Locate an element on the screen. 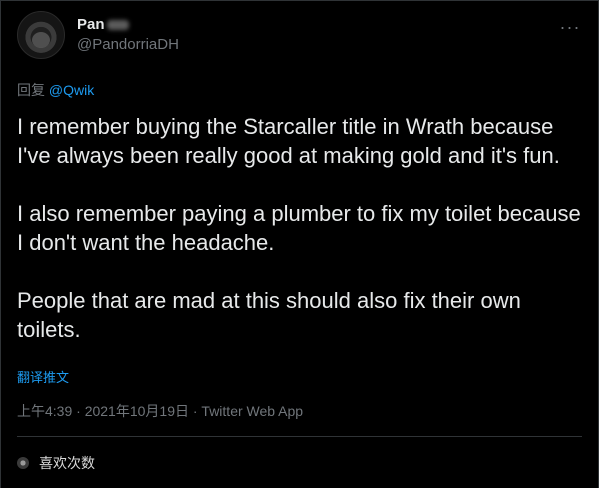 The width and height of the screenshot is (599, 488). author-display-name-row: Pan is located at coordinates (128, 25).